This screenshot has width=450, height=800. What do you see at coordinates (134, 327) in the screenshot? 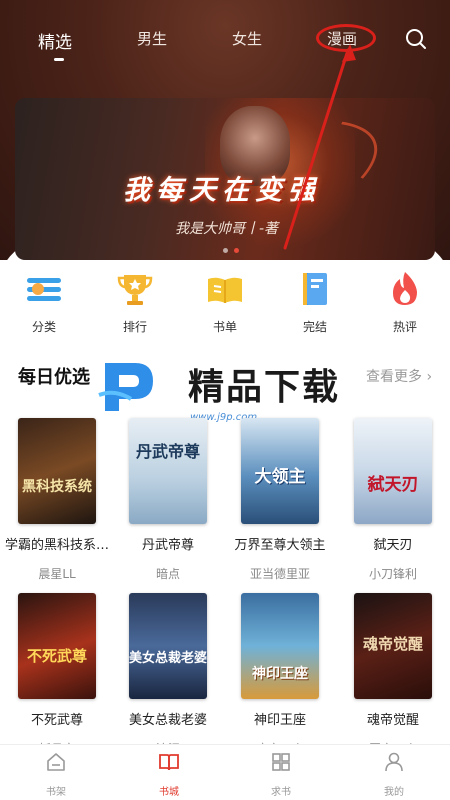
I see `category-label: 排行` at bounding box center [134, 327].